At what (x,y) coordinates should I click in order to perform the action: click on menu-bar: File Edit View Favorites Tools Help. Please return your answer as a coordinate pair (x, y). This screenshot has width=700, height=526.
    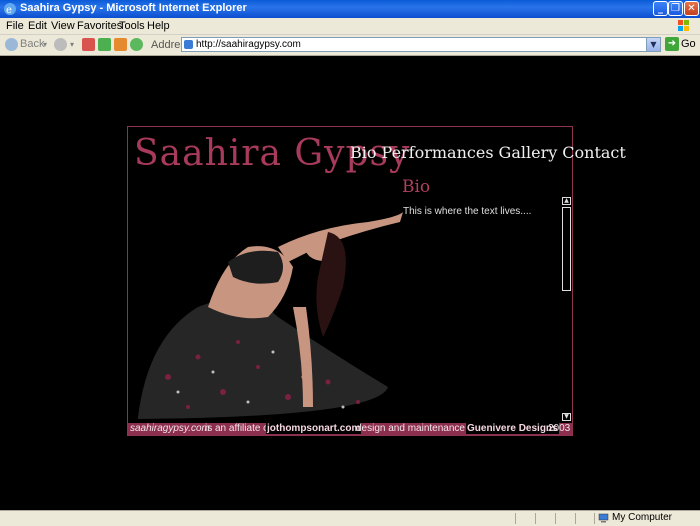
    Looking at the image, I should click on (350, 26).